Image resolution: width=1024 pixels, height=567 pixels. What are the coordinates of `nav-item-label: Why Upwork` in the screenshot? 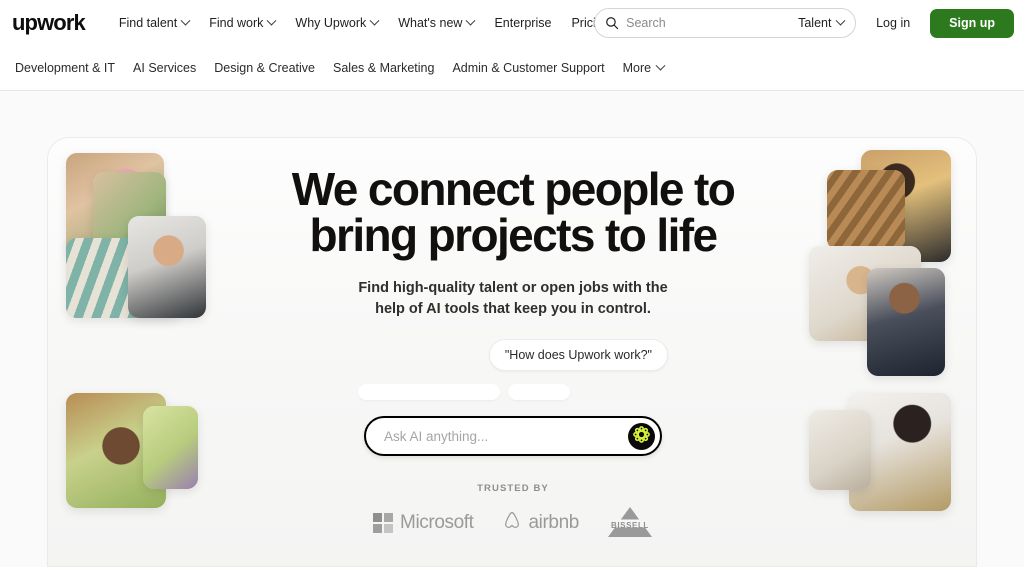 It's located at (331, 22).